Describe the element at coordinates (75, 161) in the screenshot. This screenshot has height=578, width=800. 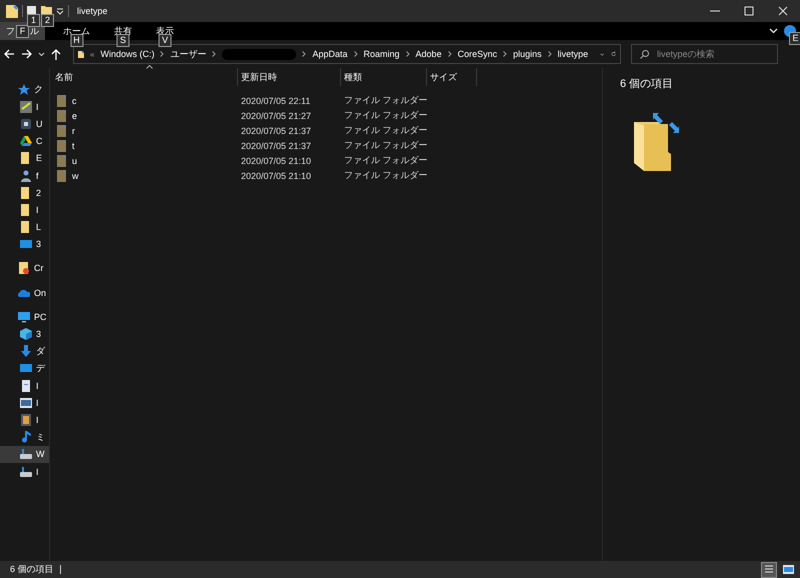
I see `file-name: u` at that location.